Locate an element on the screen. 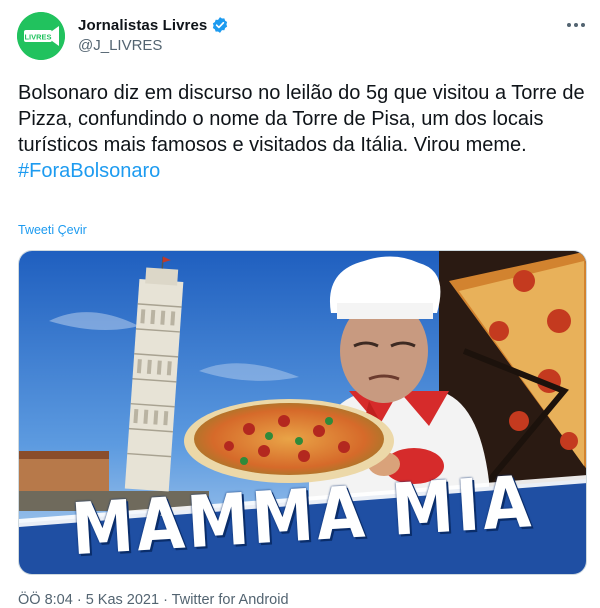 The width and height of the screenshot is (600, 608). more-dots-icon is located at coordinates (576, 25).